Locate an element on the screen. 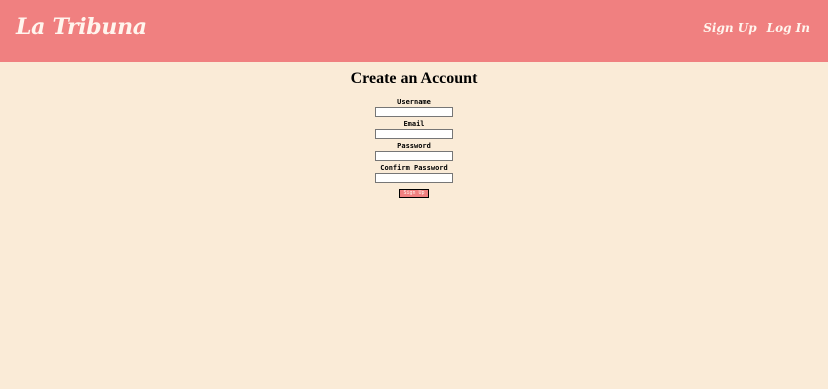 The height and width of the screenshot is (389, 828). password-group: Password is located at coordinates (414, 153).